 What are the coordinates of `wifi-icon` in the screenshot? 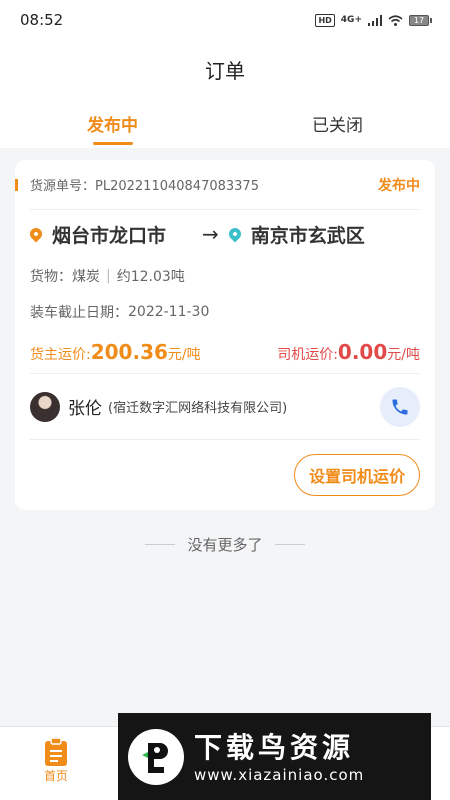 It's located at (395, 20).